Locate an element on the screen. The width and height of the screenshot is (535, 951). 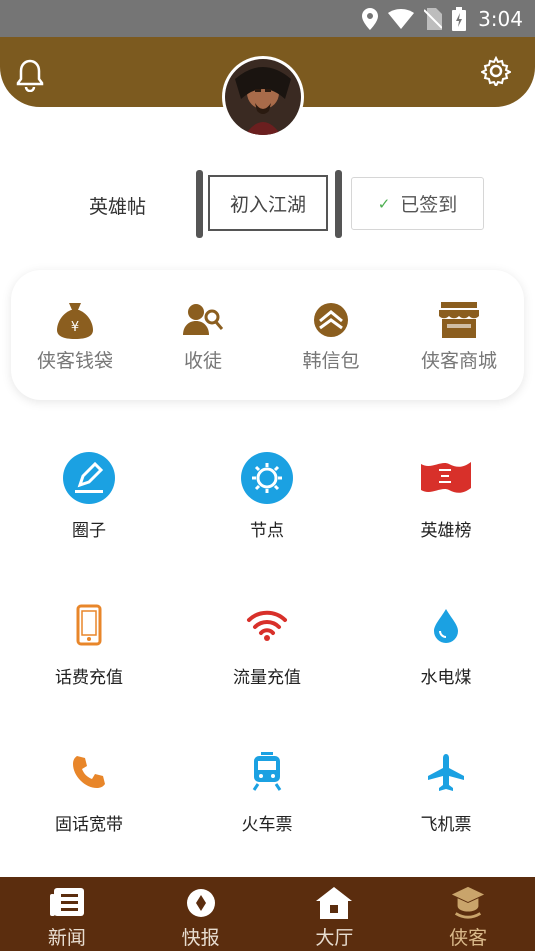
grid-item-hero-ranking: 英雄榜 is located at coordinates (446, 500).